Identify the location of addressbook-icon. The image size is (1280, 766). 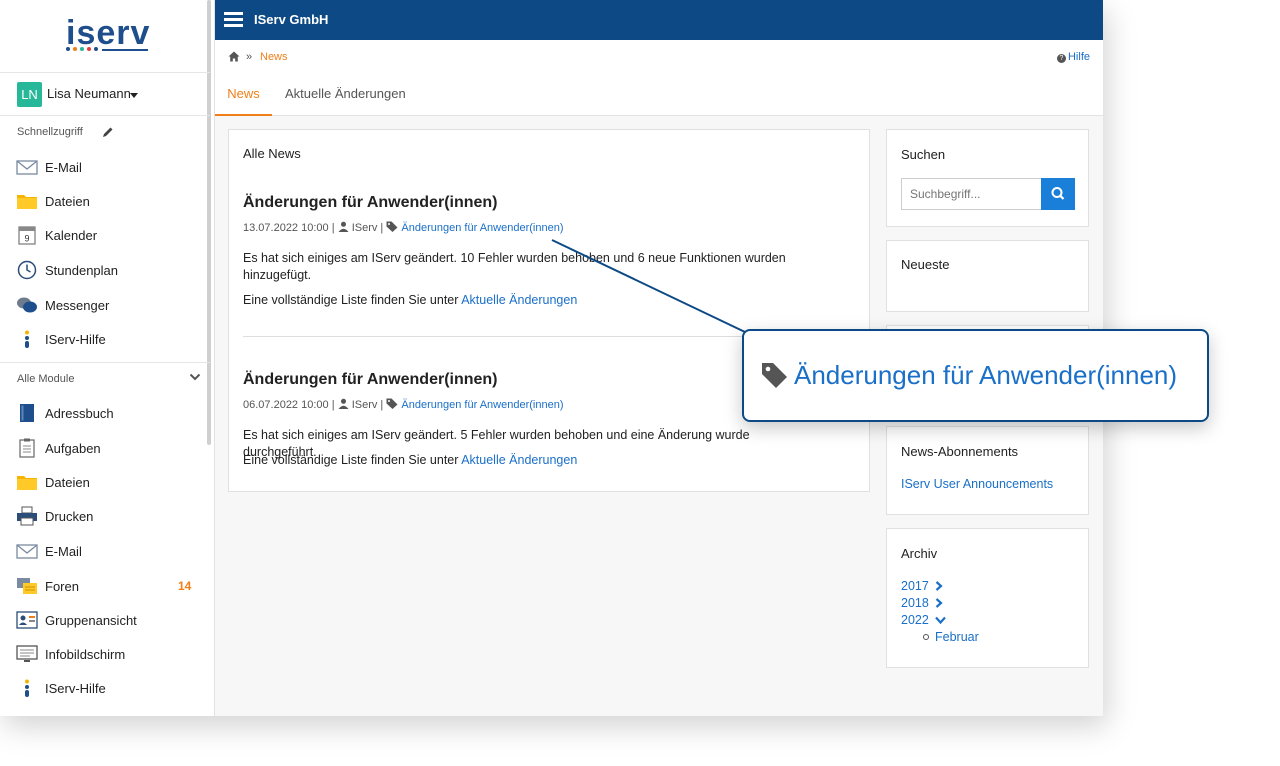
(27, 413).